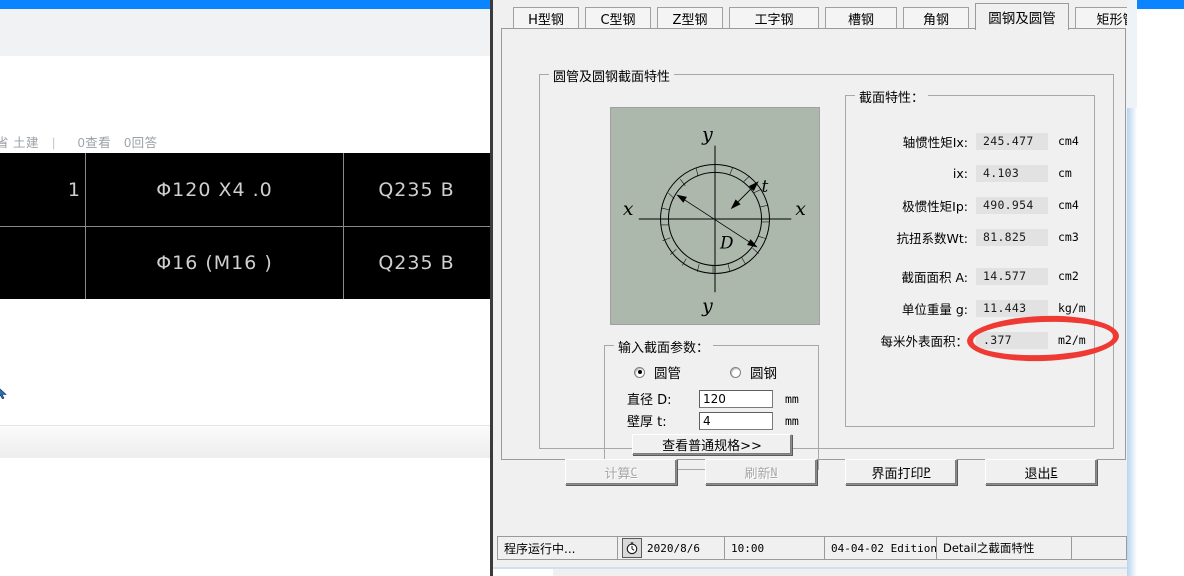  What do you see at coordinates (971, 237) in the screenshot?
I see `property-row-wt: 抗扭系数Wt: 81.825 cm3` at bounding box center [971, 237].